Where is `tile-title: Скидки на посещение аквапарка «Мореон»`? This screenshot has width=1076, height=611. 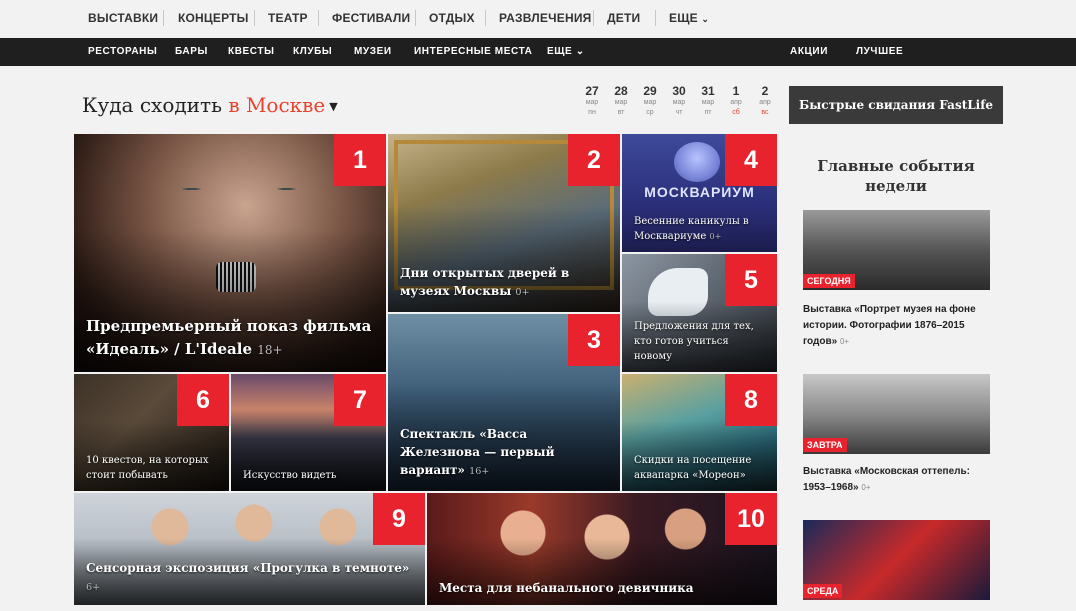
tile-title: Скидки на посещение аквапарка «Мореон» is located at coordinates (693, 468).